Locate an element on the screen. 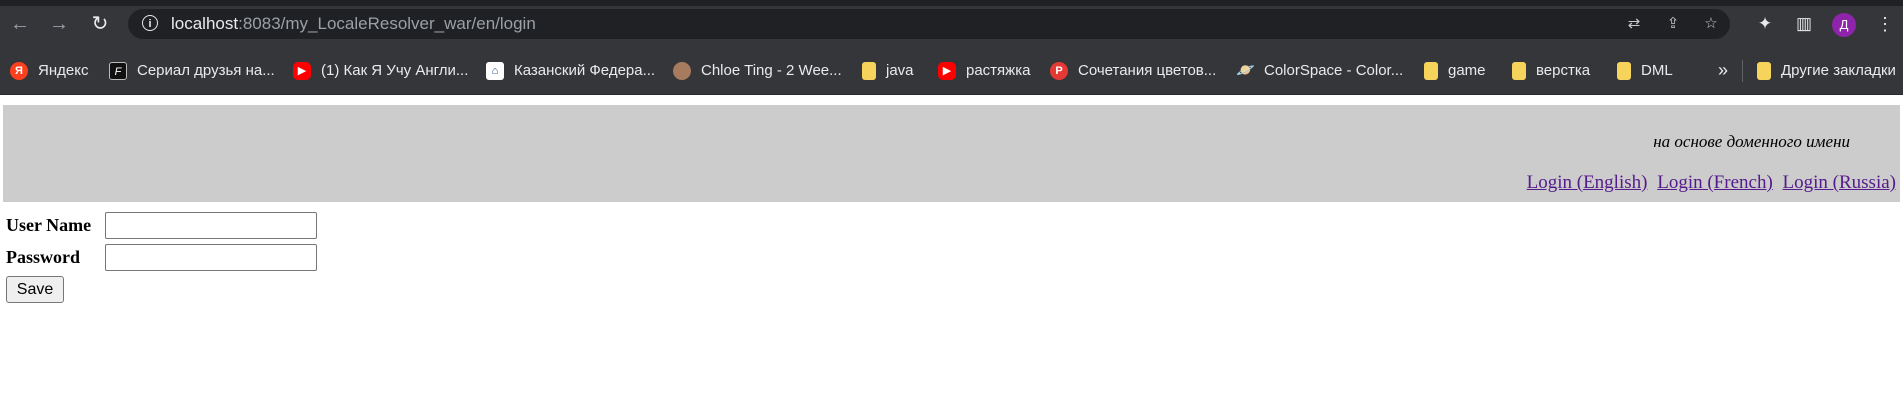  other-bookmarks: Другие закладки is located at coordinates (1826, 71).